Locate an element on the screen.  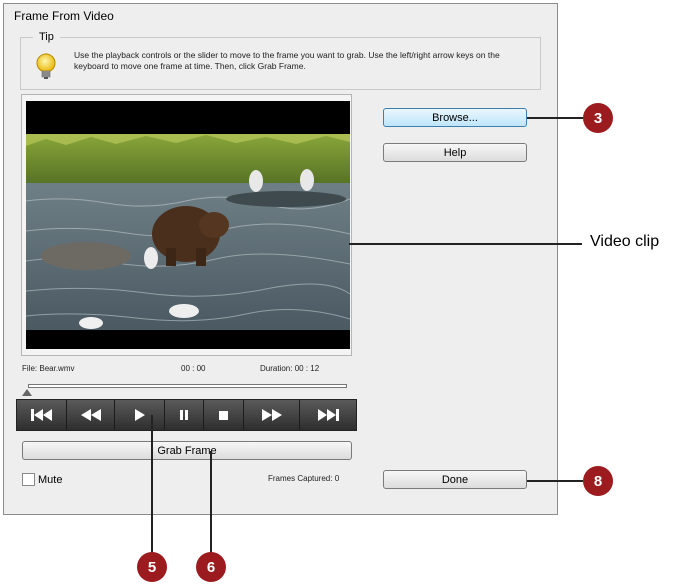
stop-icon is located at coordinates (223, 415).